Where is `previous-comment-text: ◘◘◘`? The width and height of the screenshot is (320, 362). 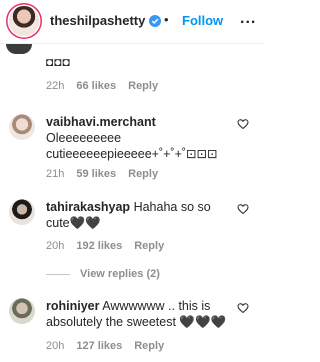 previous-comment-text: ◘◘◘ is located at coordinates (58, 62).